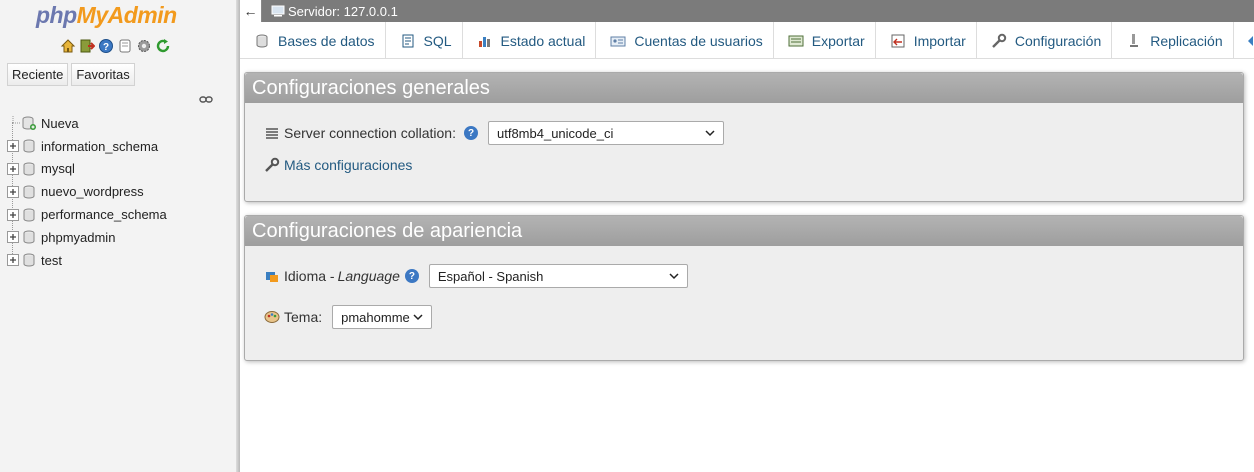  What do you see at coordinates (56, 15) in the screenshot?
I see `logo-php-text: php` at bounding box center [56, 15].